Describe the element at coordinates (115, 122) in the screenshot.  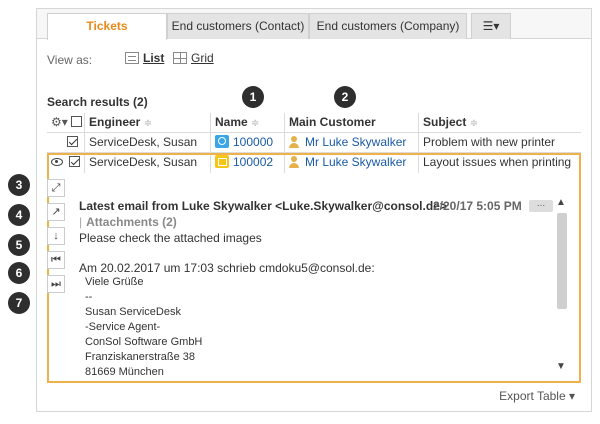
I see `header-engineer-label: Engineer` at that location.